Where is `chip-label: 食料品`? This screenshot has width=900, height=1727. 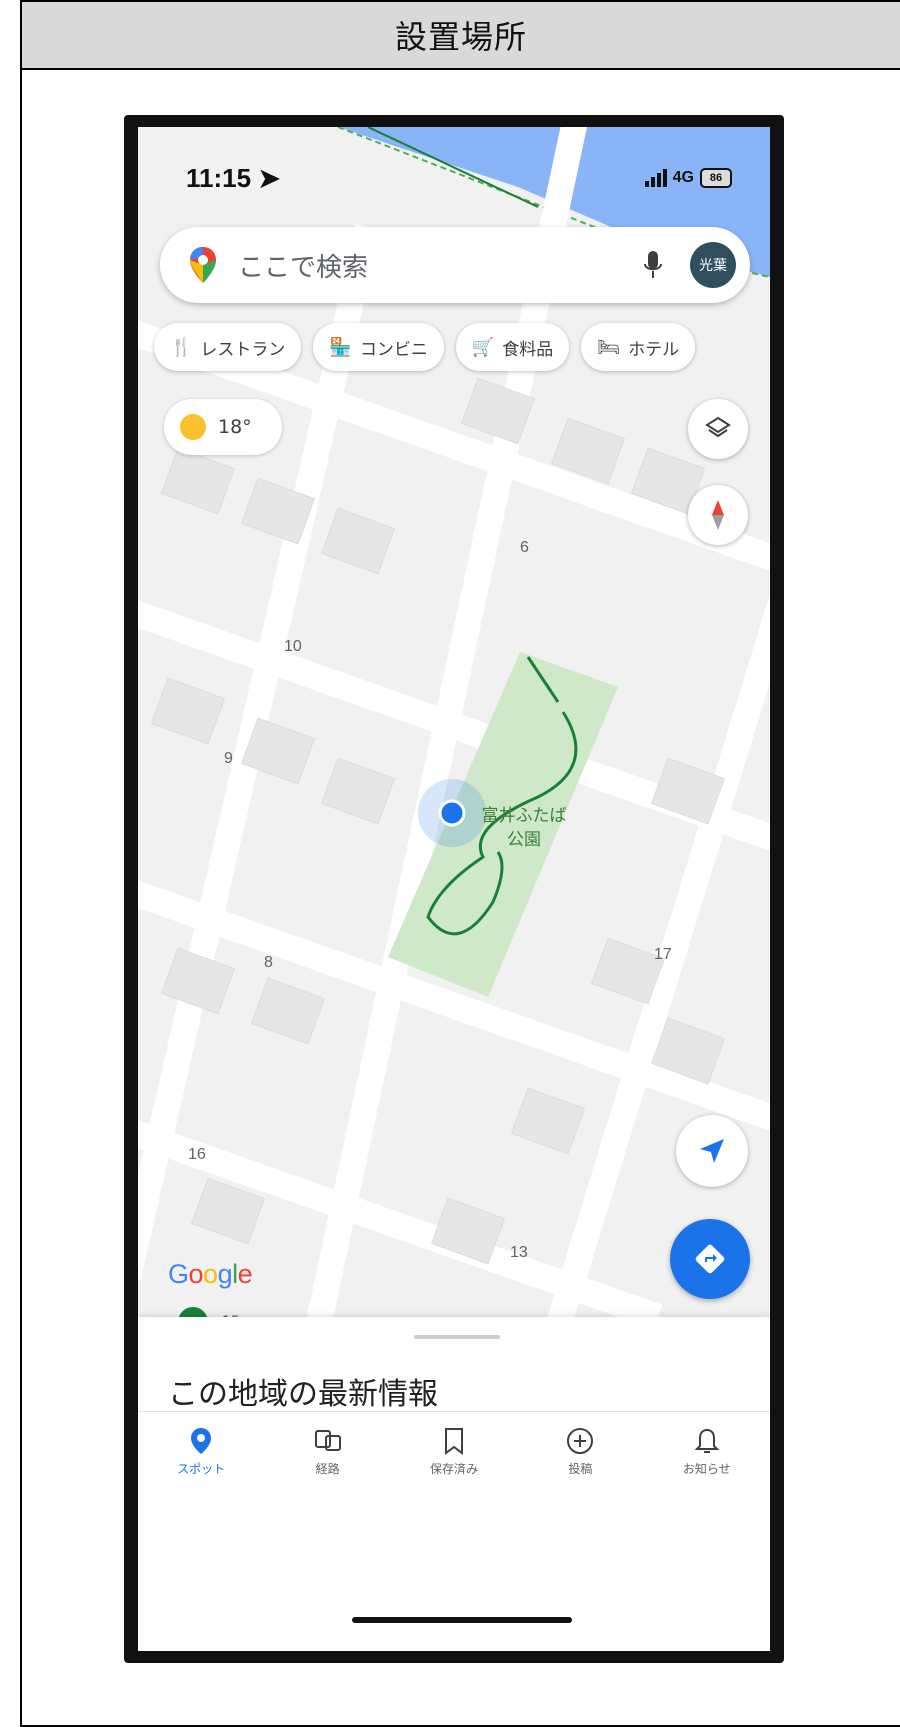 chip-label: 食料品 is located at coordinates (528, 349).